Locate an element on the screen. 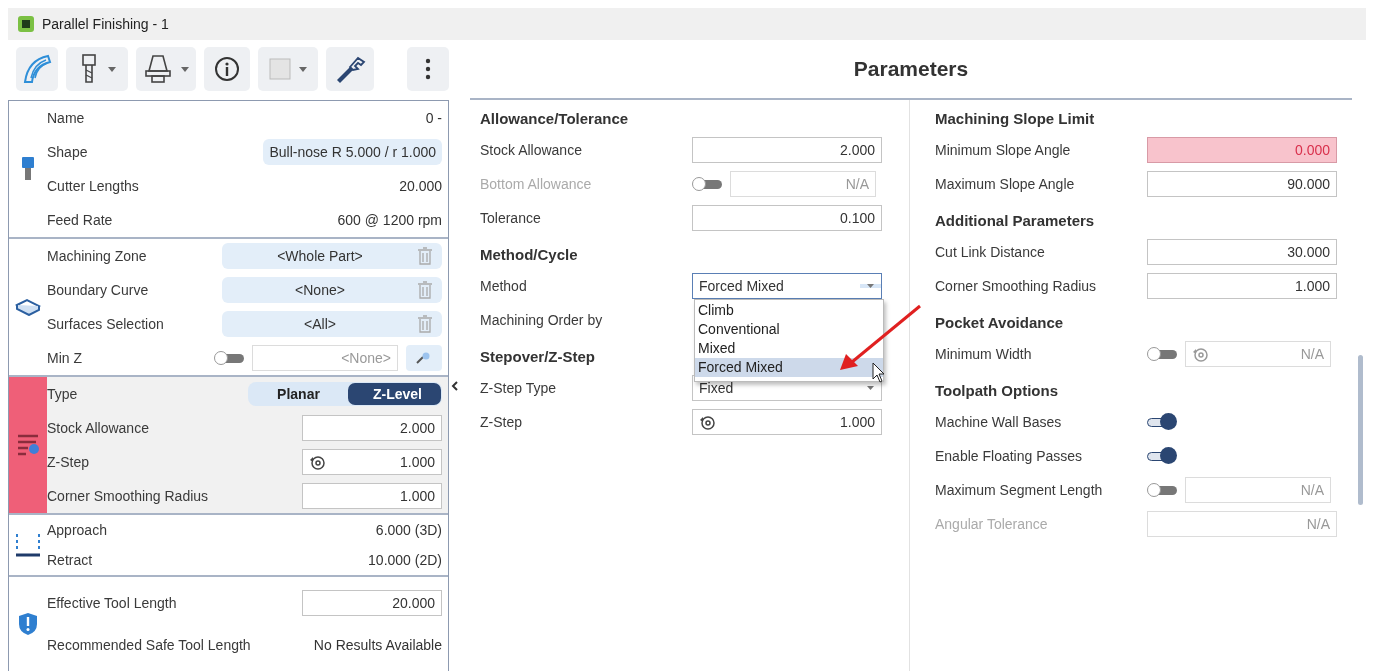 This screenshot has width=1374, height=671. field-label: Effective Tool Length is located at coordinates (112, 603).